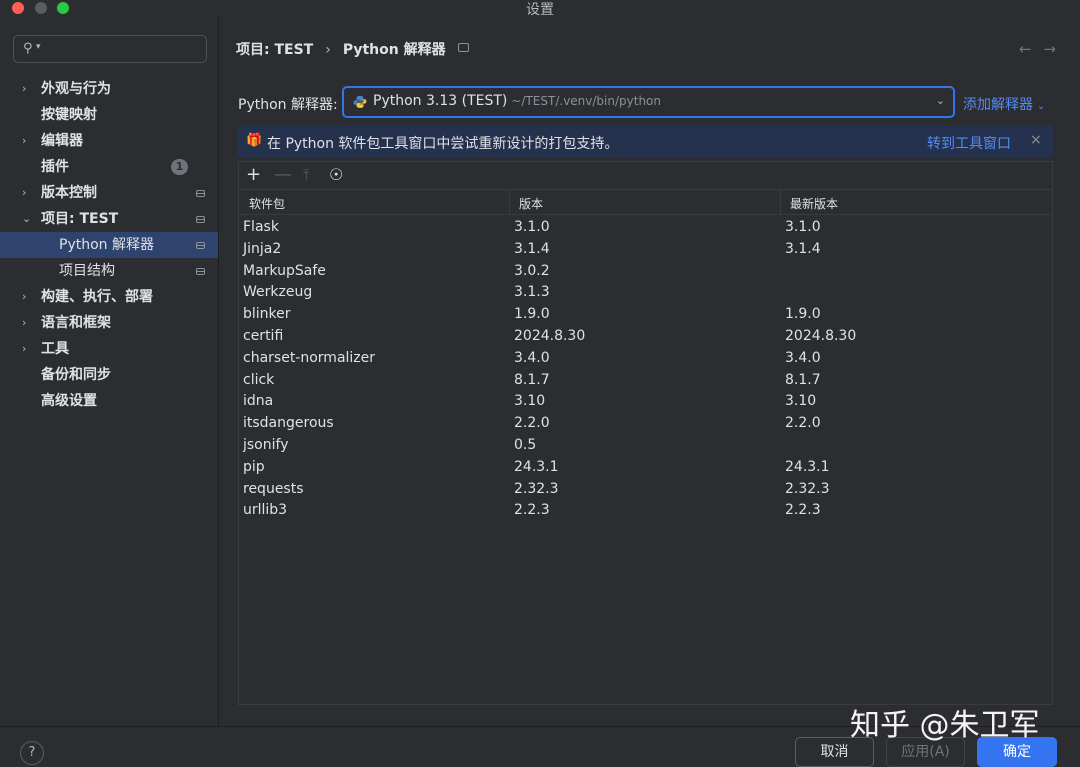 This screenshot has width=1080, height=767. What do you see at coordinates (440, 101) in the screenshot?
I see `interpreter-name: Python 3.13 (TEST)` at bounding box center [440, 101].